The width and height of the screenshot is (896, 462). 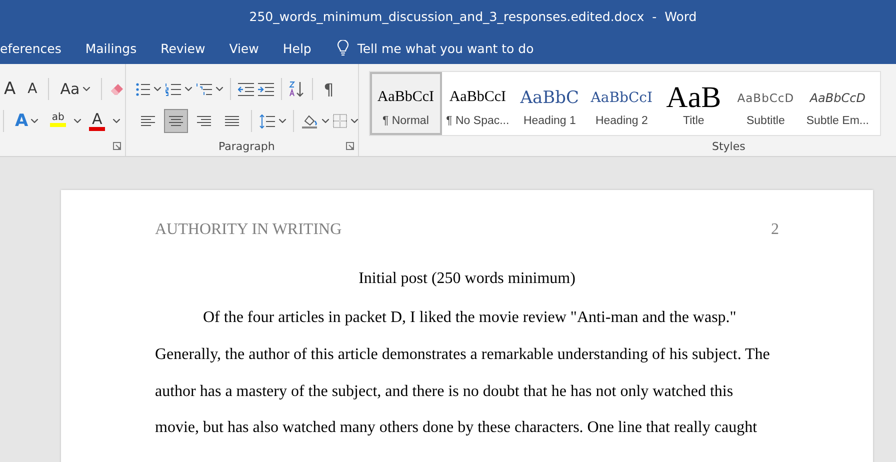 I want to click on borders-icon, so click(x=339, y=121).